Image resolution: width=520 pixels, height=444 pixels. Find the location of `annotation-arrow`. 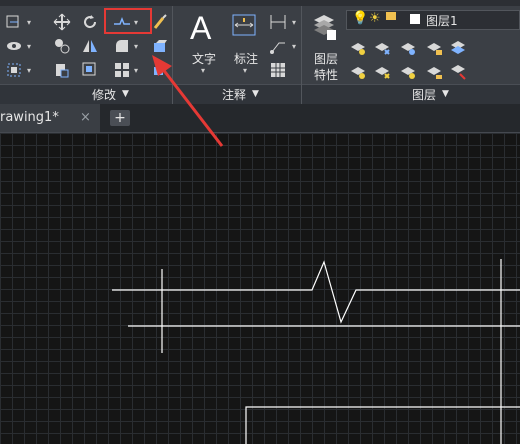

annotation-arrow is located at coordinates (188, 101).